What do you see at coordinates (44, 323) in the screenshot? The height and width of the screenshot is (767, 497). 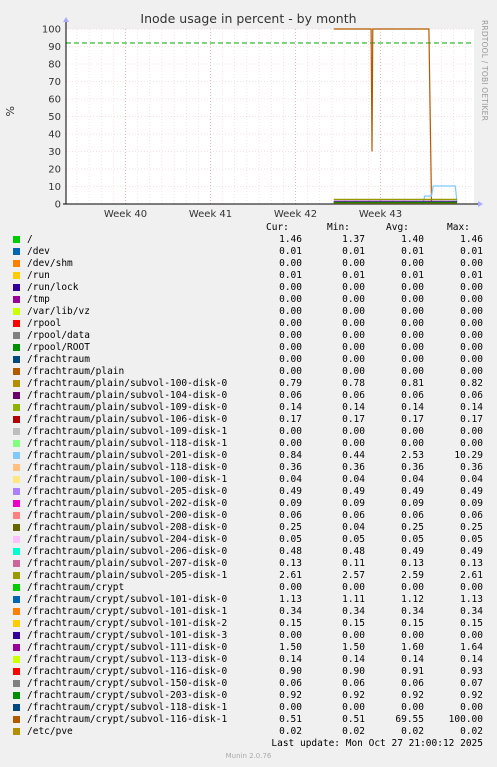 I see `legend-series-name: /rpool` at bounding box center [44, 323].